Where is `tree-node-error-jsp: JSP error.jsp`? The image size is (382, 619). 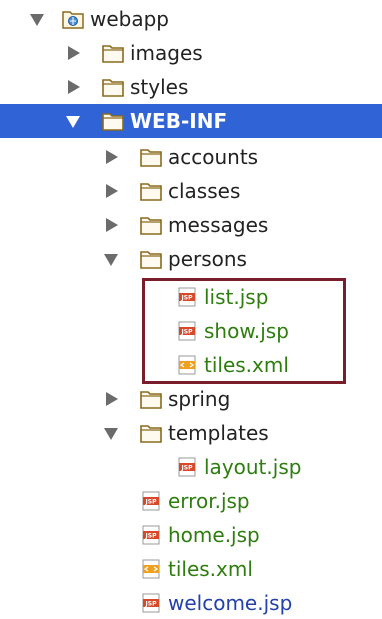
tree-node-error-jsp: JSP error.jsp is located at coordinates (191, 501).